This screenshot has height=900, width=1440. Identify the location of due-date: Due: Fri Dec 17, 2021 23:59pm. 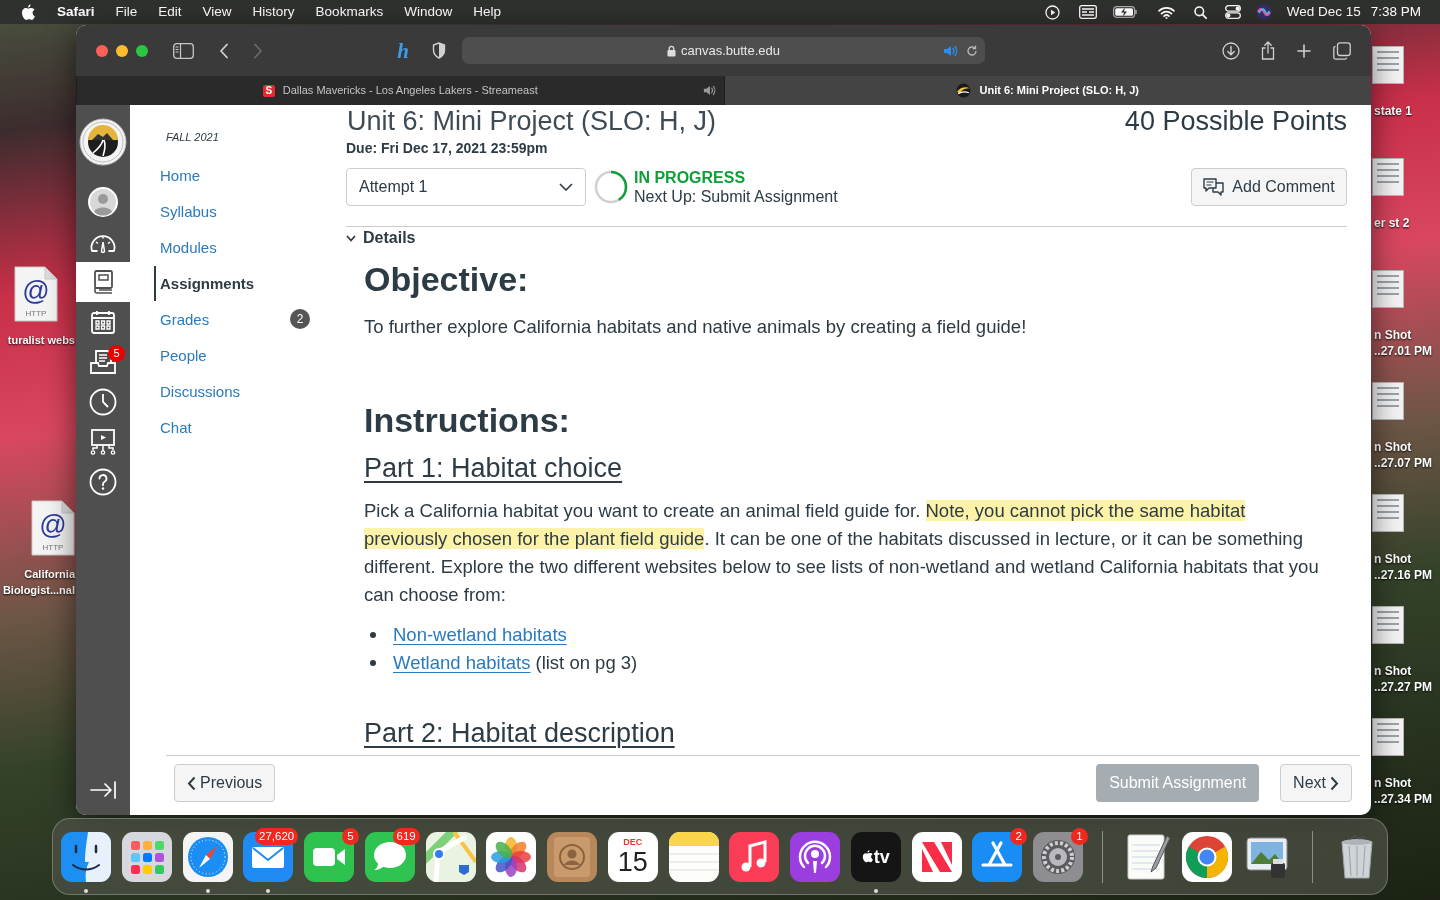
(447, 148).